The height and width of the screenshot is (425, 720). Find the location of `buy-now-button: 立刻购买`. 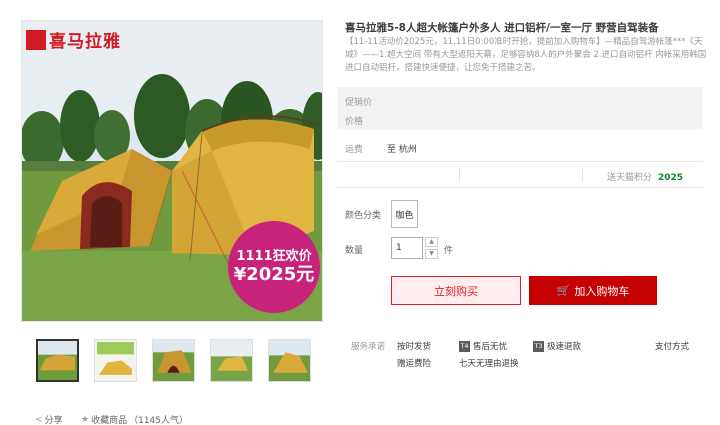

buy-now-button: 立刻购买 is located at coordinates (456, 290).